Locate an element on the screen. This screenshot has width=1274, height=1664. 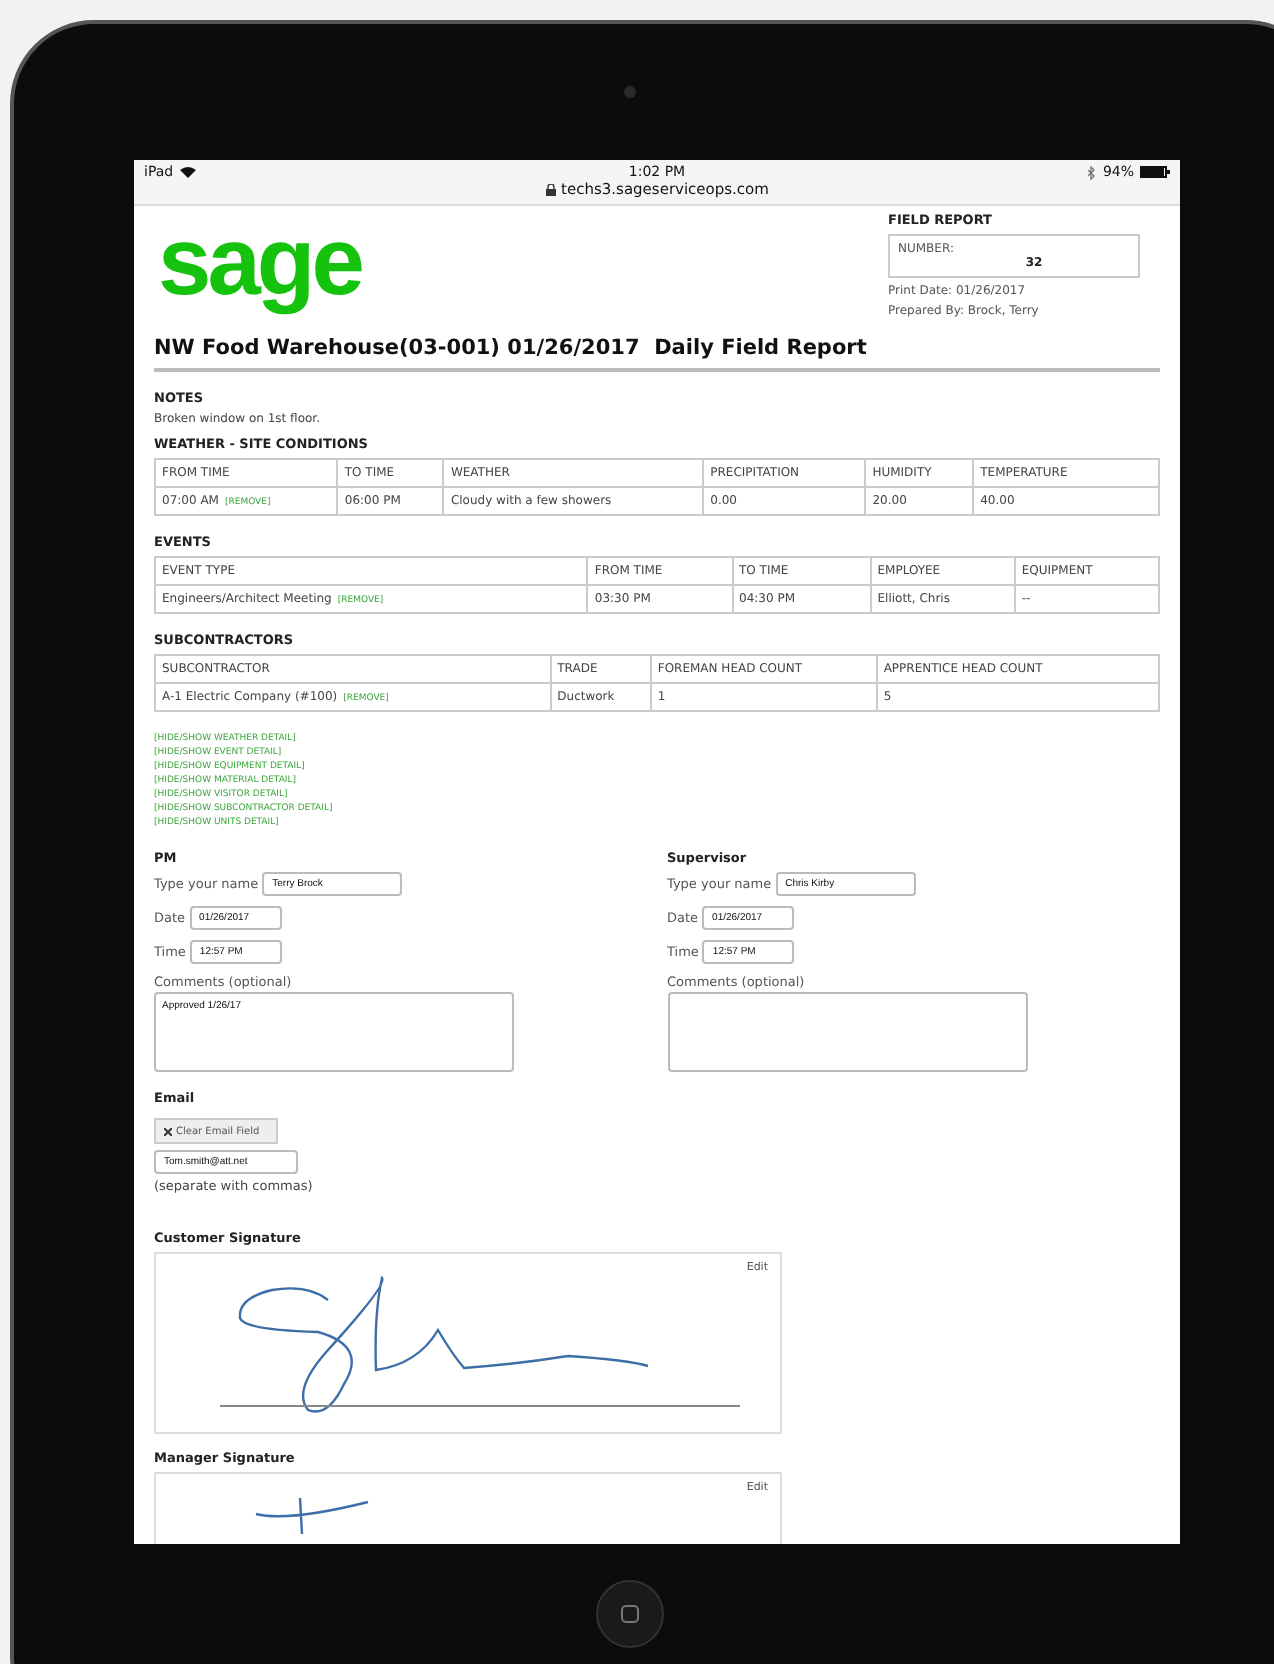
close-icon is located at coordinates (168, 1131).